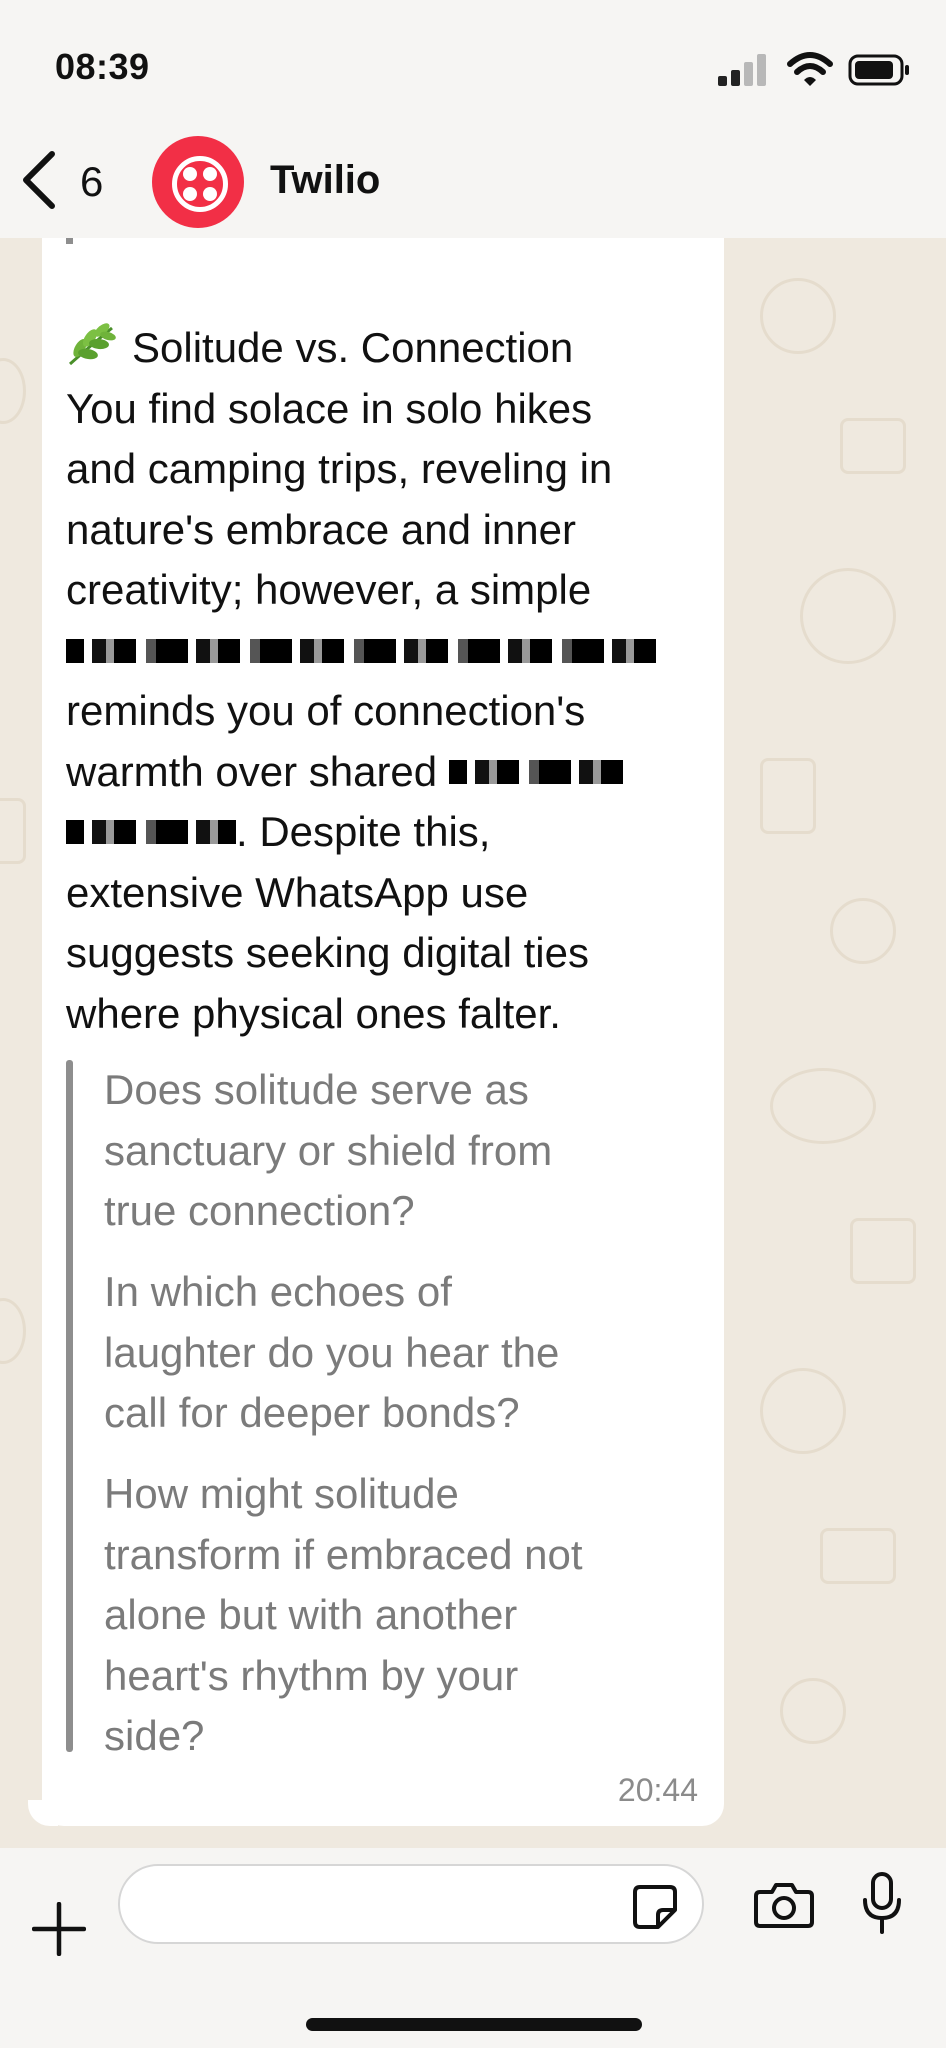 This screenshot has height=2048, width=946. I want to click on sticker-icon, so click(655, 1907).